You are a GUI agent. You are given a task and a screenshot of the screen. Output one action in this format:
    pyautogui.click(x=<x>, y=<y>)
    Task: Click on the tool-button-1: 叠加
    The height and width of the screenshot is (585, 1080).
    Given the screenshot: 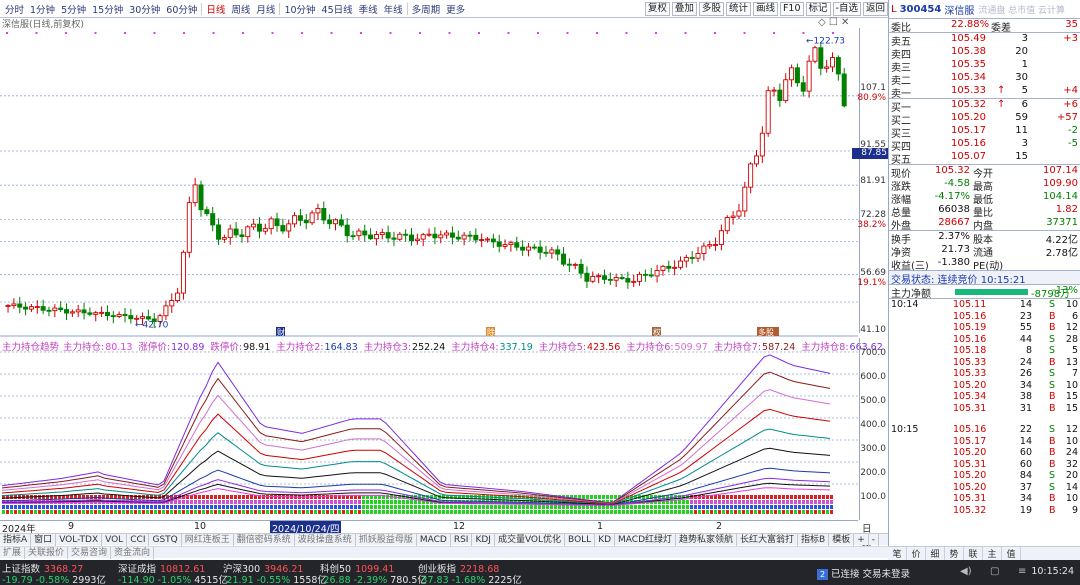 What is the action you would take?
    pyautogui.click(x=684, y=9)
    